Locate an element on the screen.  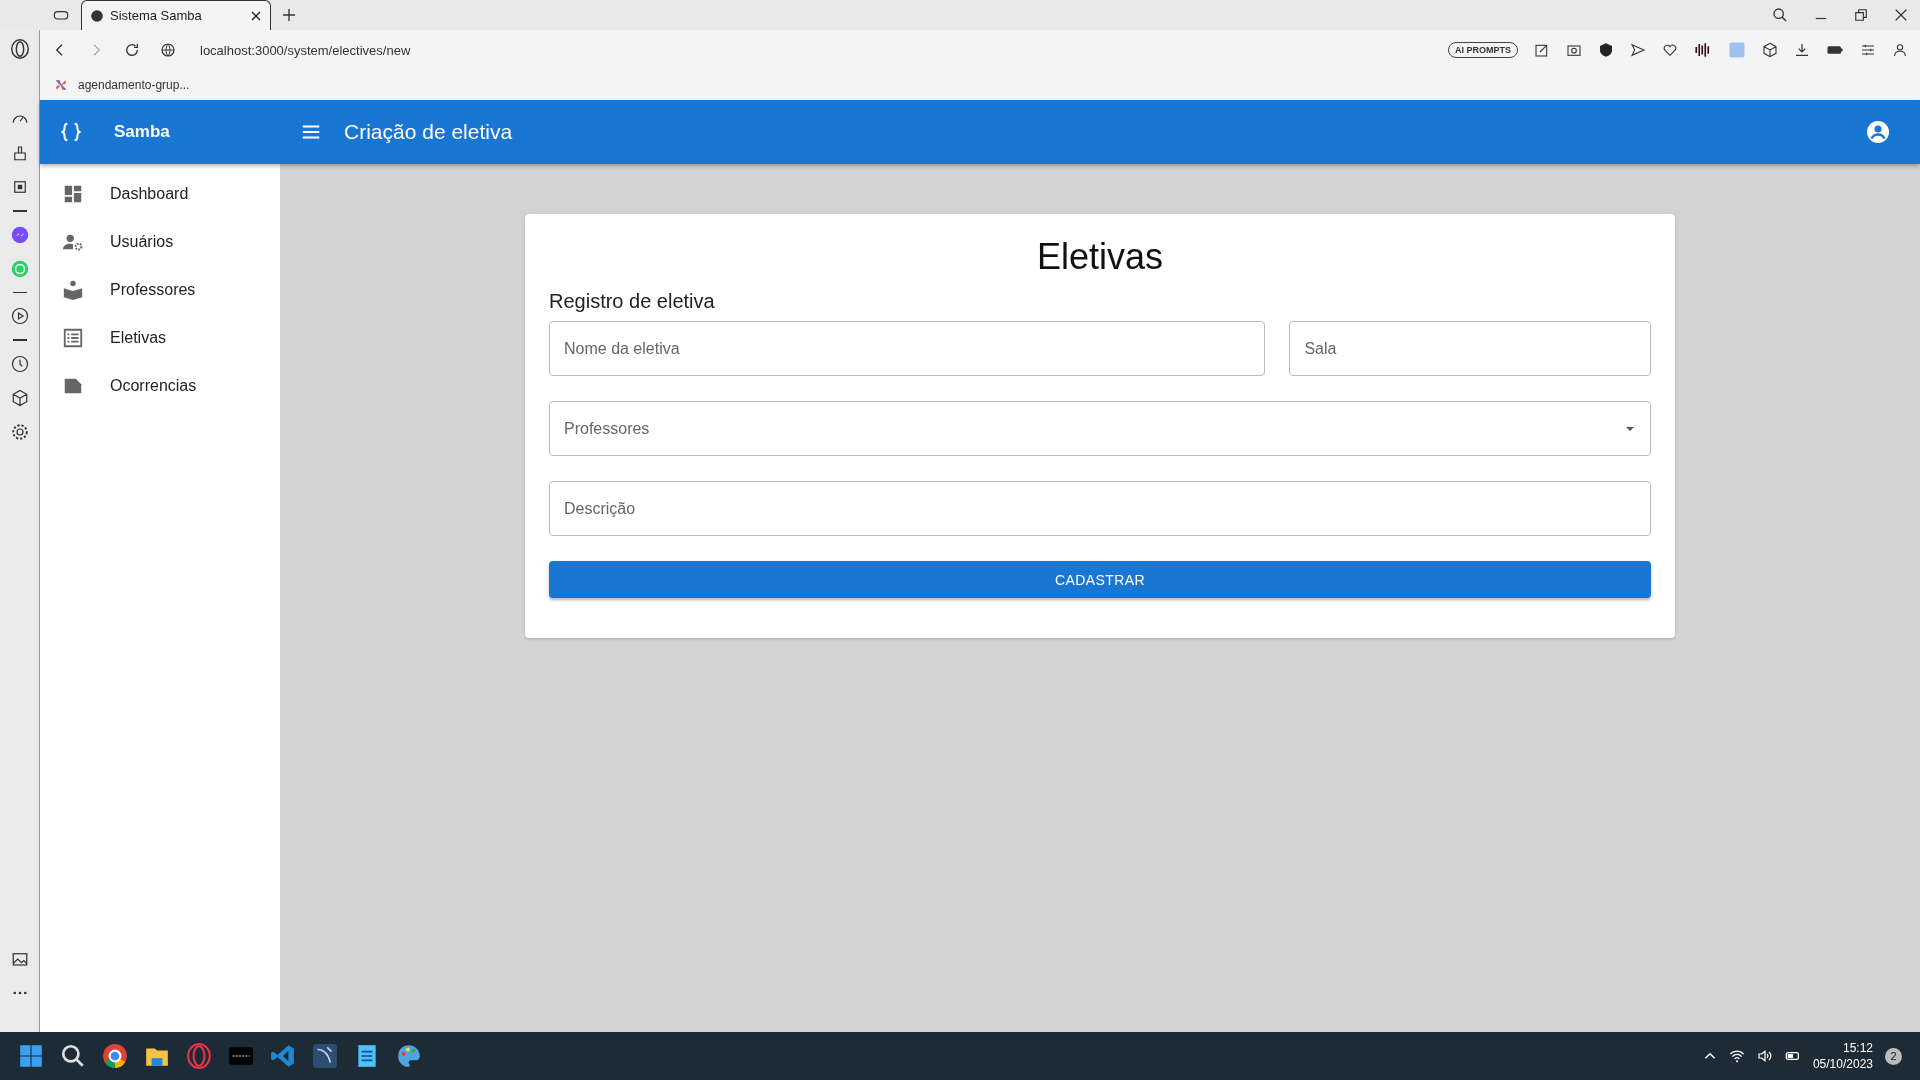
image-icon is located at coordinates (19, 959).